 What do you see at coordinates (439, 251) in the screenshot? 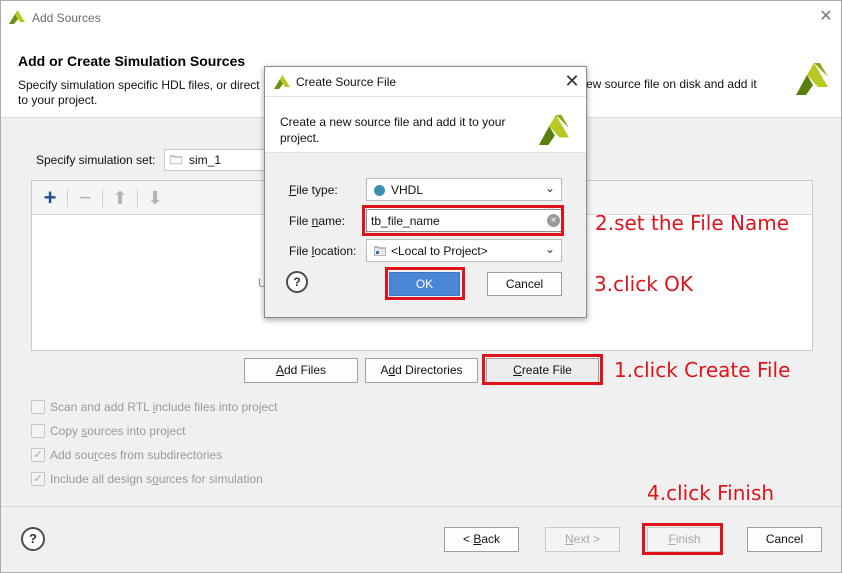
I see `file-location-value: <Local to Project>` at bounding box center [439, 251].